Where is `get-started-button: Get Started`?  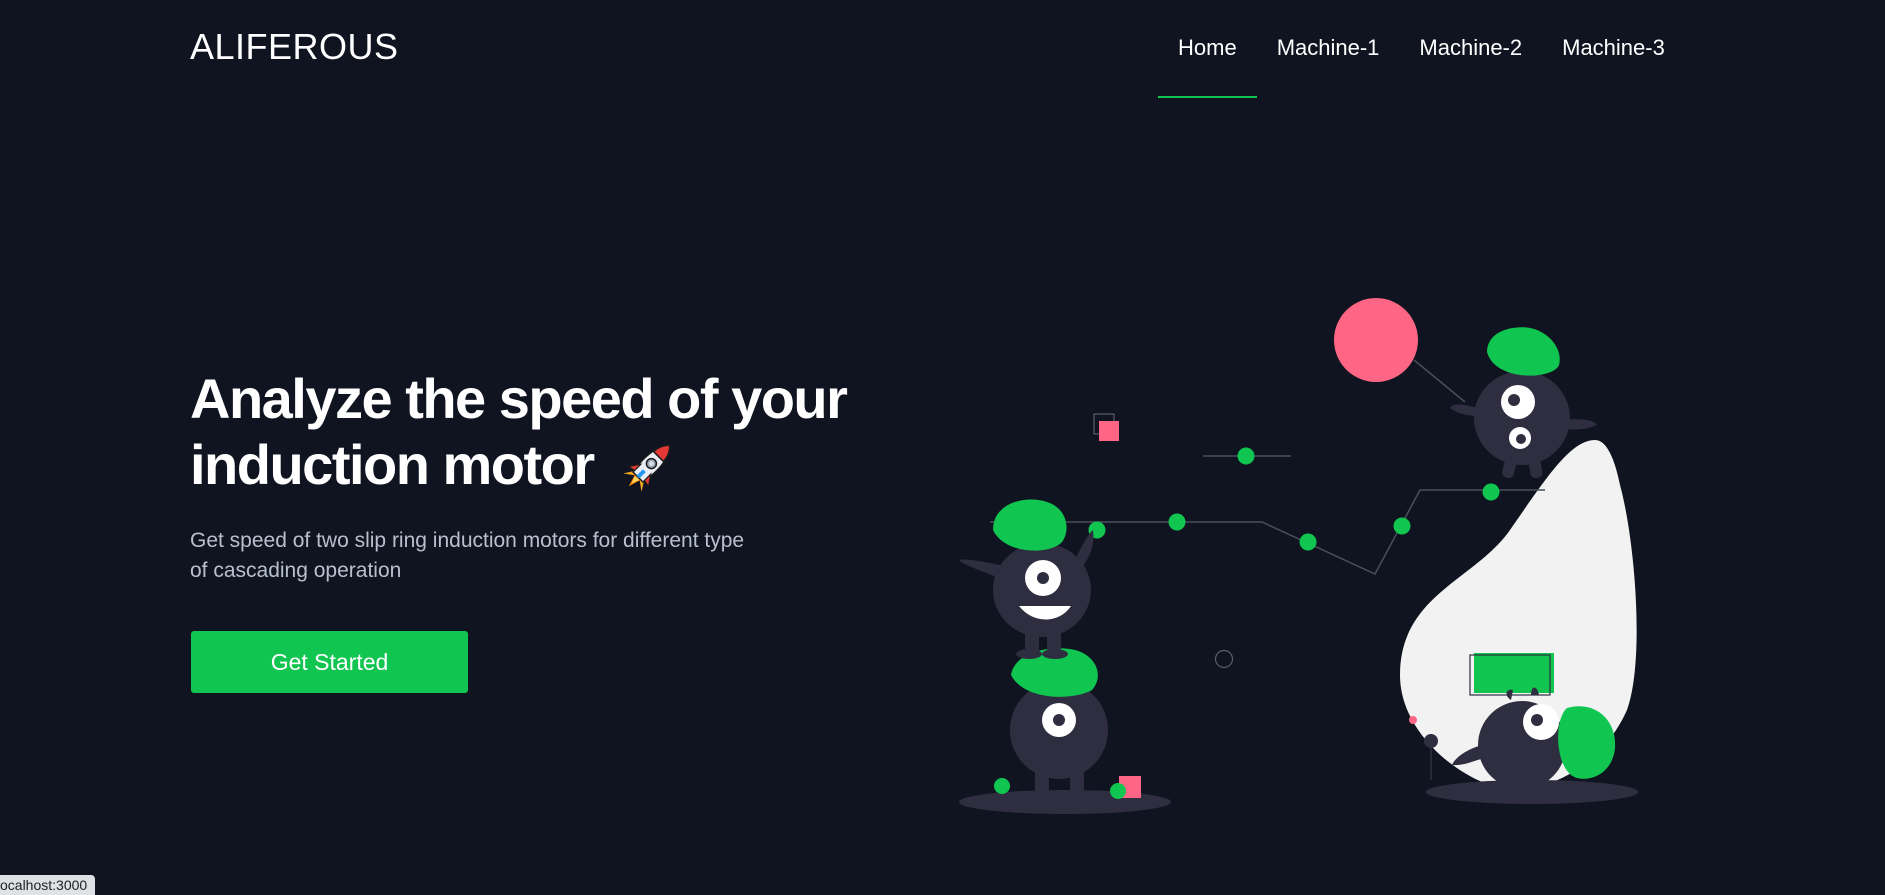
get-started-button: Get Started is located at coordinates (329, 662).